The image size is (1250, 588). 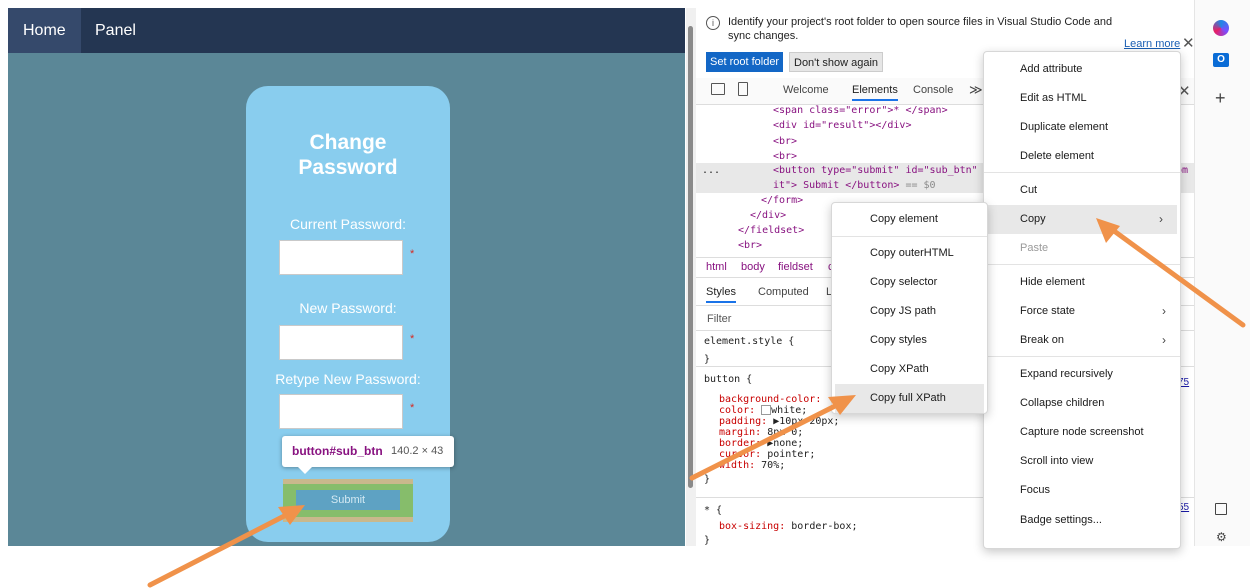 I want to click on style-close-brace-3: }, so click(x=707, y=540).